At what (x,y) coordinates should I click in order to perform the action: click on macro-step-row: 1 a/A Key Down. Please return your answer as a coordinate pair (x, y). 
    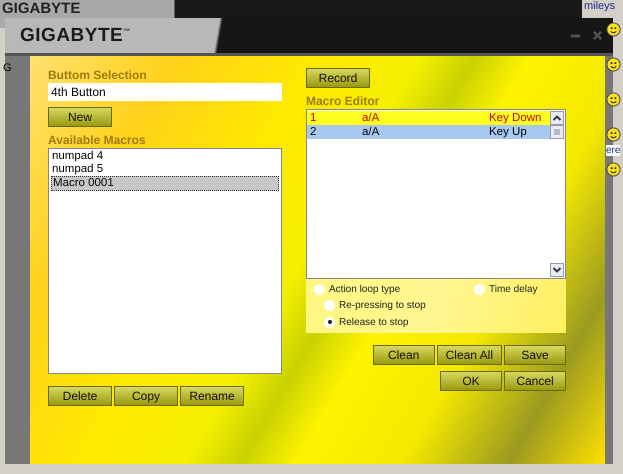
    Looking at the image, I should click on (428, 118).